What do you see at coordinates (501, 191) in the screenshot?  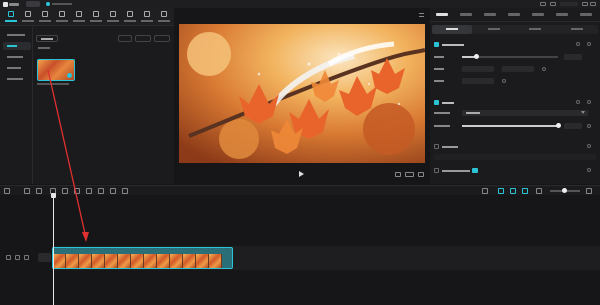 I see `link-main-track-icon` at bounding box center [501, 191].